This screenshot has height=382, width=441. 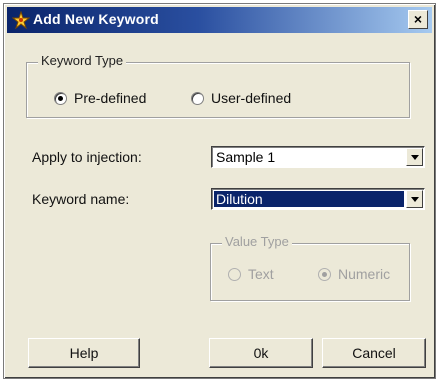 What do you see at coordinates (81, 199) in the screenshot?
I see `keyword-name-label: Keyword name:` at bounding box center [81, 199].